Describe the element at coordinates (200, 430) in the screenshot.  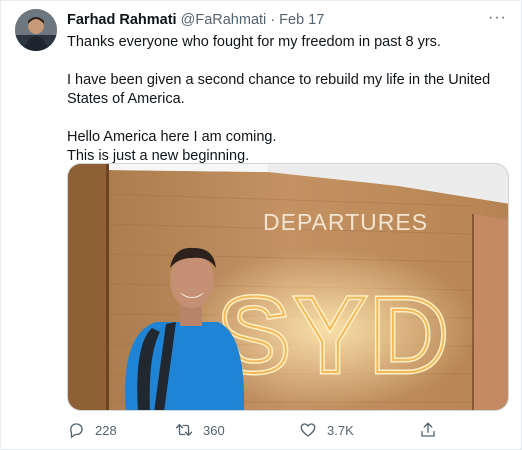
I see `retweet-button: 360` at that location.